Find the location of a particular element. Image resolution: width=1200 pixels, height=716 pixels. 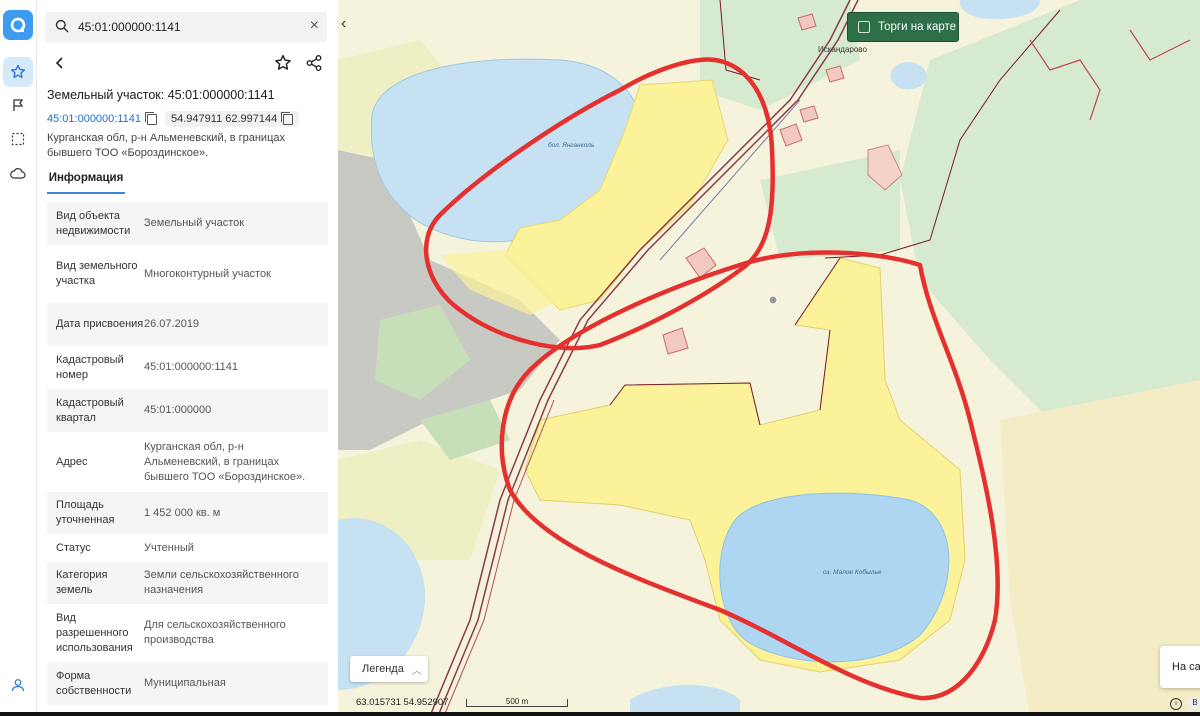

scale-bar: 500 m is located at coordinates (517, 702).